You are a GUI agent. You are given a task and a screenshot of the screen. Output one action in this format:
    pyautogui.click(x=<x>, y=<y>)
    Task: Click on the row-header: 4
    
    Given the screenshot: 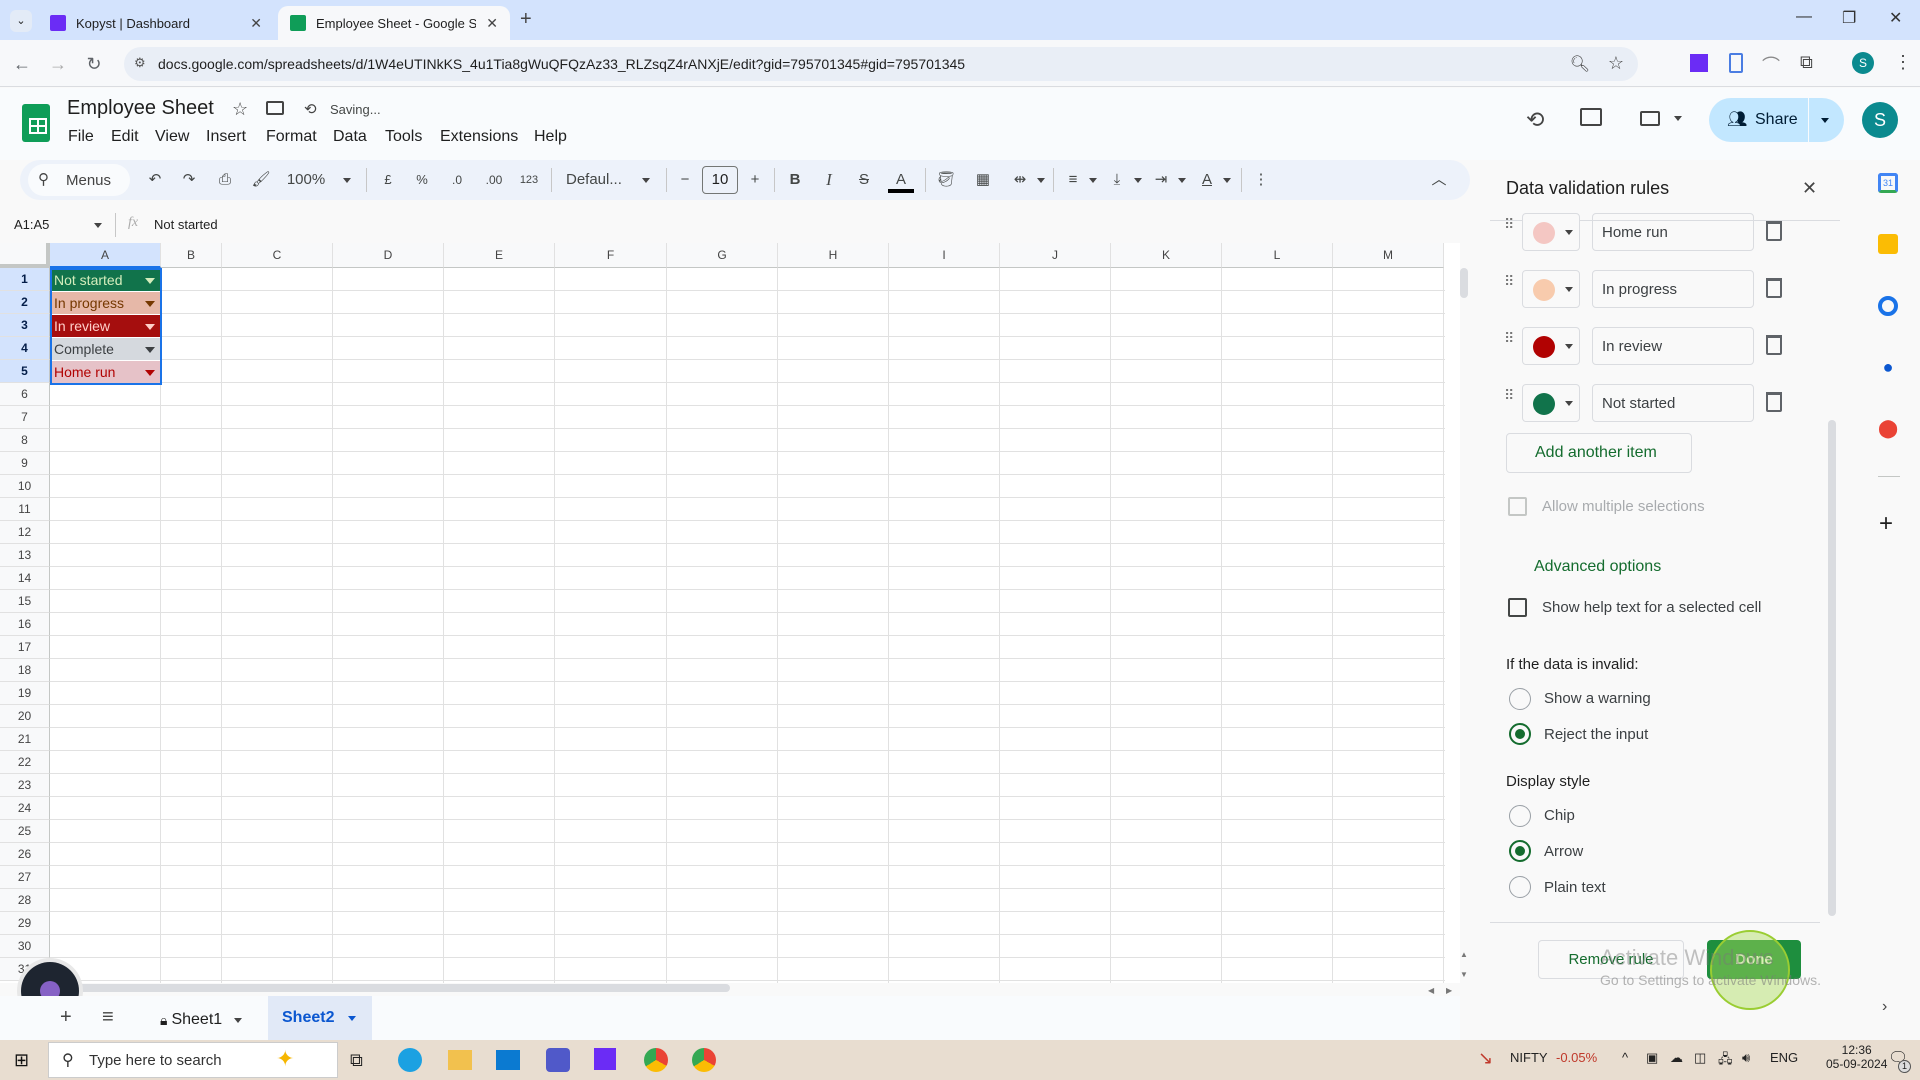 What is the action you would take?
    pyautogui.click(x=25, y=348)
    